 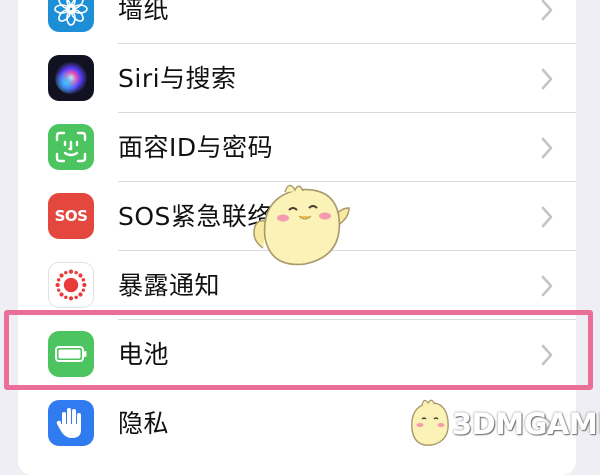 I want to click on siri-icon, so click(x=71, y=78).